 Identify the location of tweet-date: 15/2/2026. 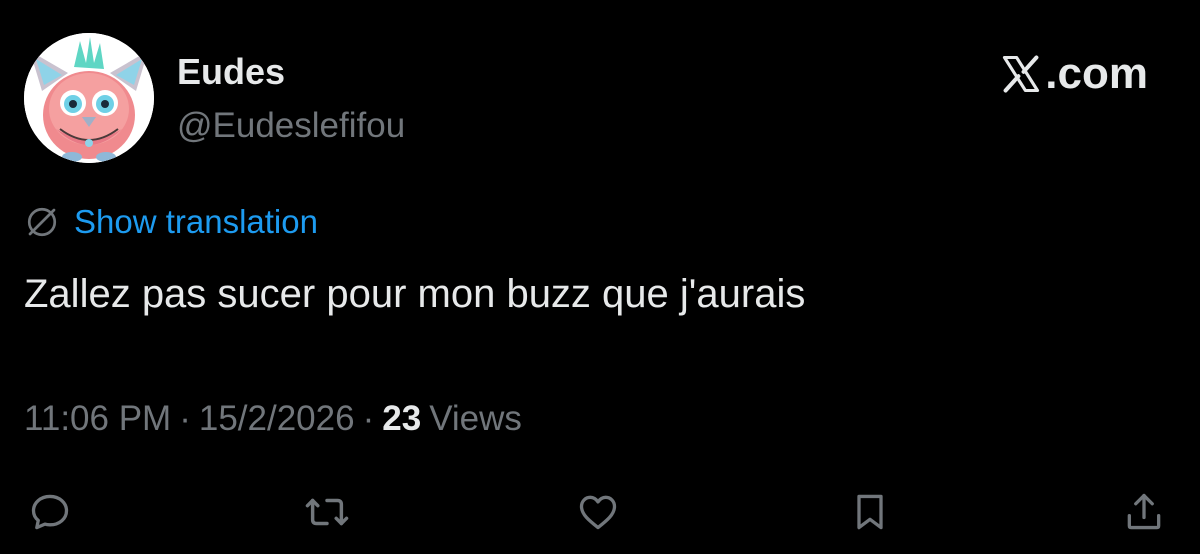
(277, 418).